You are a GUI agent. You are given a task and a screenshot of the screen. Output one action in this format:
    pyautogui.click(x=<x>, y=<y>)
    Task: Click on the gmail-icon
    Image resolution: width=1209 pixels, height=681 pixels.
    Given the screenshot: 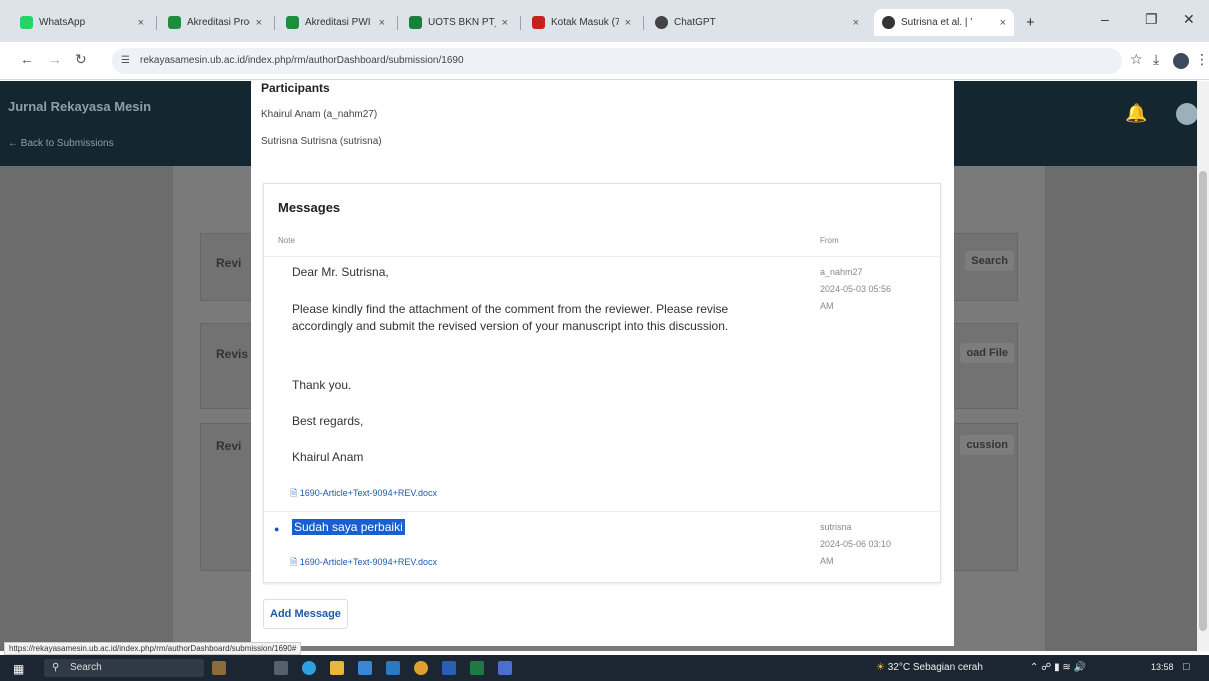 What is the action you would take?
    pyautogui.click(x=538, y=22)
    